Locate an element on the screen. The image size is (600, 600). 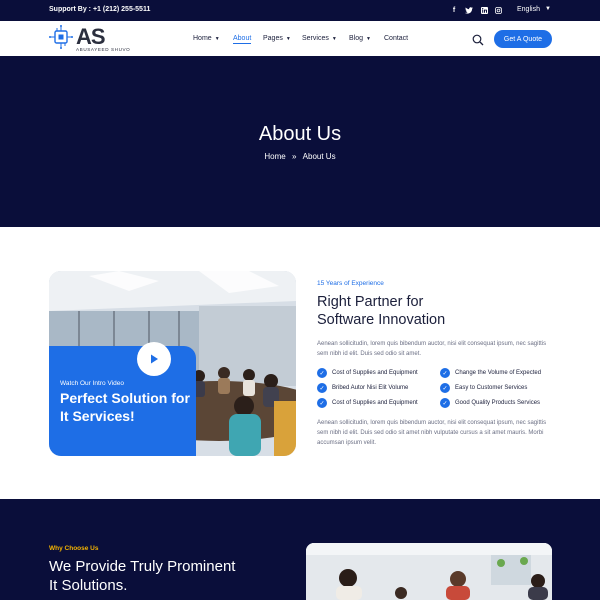
feature-item: ✓ Easy to Customer Services is located at coordinates (483, 388).